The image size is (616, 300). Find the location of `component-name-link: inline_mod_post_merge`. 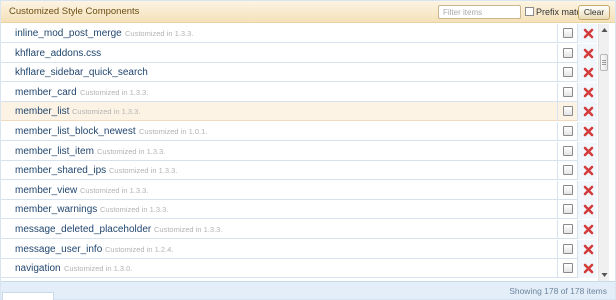

component-name-link: inline_mod_post_merge is located at coordinates (68, 33).